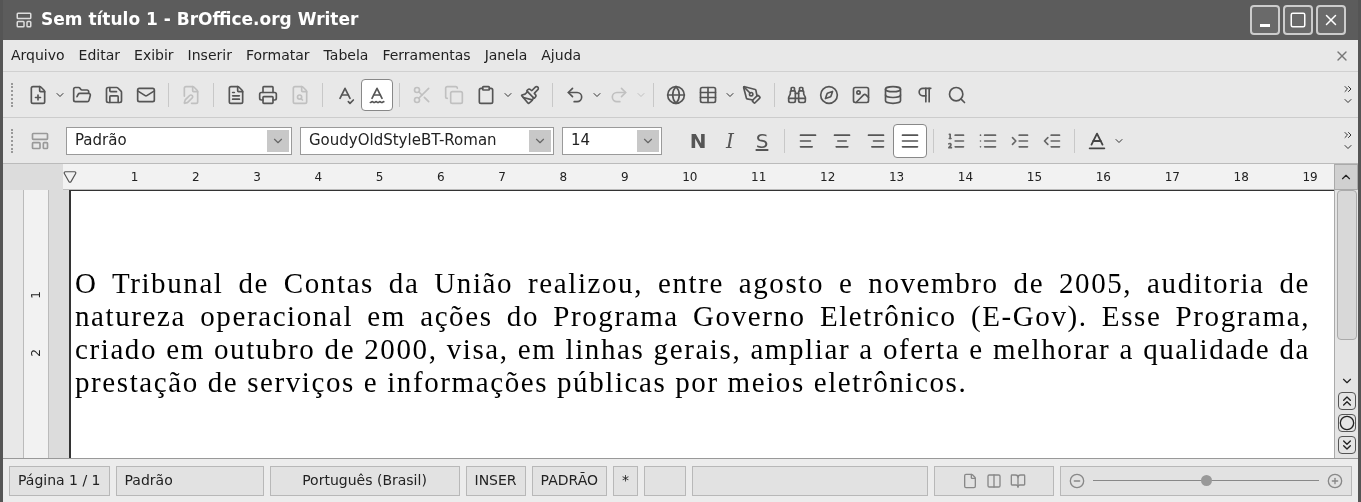 Image resolution: width=1361 pixels, height=502 pixels. What do you see at coordinates (422, 94) in the screenshot?
I see `scissors-icon` at bounding box center [422, 94].